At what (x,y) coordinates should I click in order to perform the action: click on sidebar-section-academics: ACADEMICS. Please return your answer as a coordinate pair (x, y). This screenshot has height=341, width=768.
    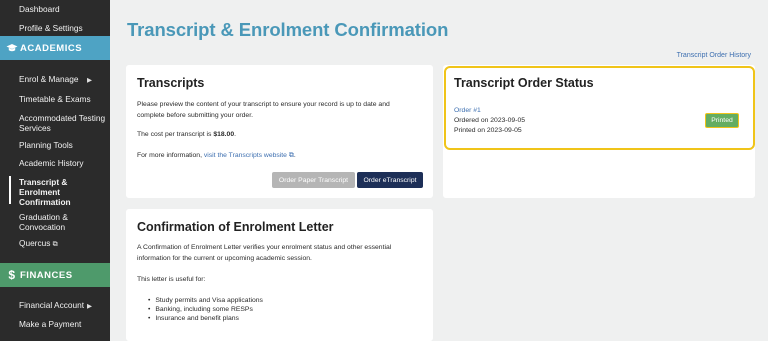
    Looking at the image, I should click on (55, 48).